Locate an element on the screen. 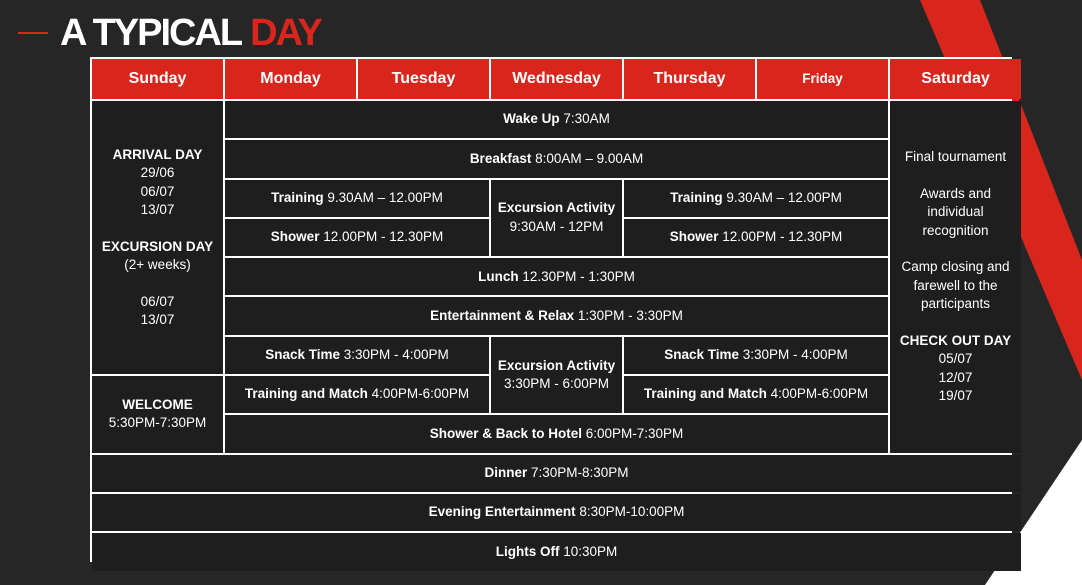 The image size is (1082, 585). row-dinner: Dinner 7:30PM-8:30PM is located at coordinates (556, 473).